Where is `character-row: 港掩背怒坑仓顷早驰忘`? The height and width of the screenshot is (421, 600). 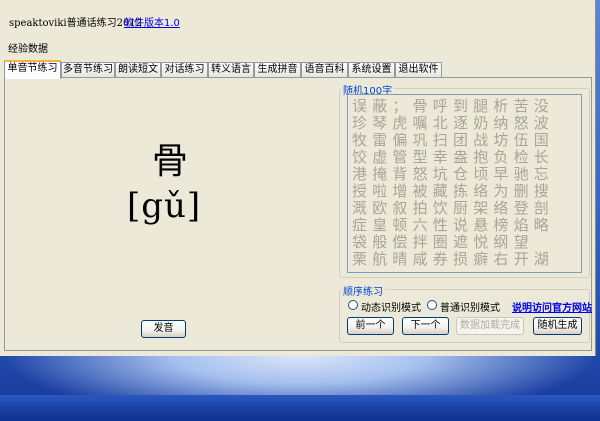
character-row: 港掩背怒坑仓顷早驰忘 is located at coordinates (453, 174).